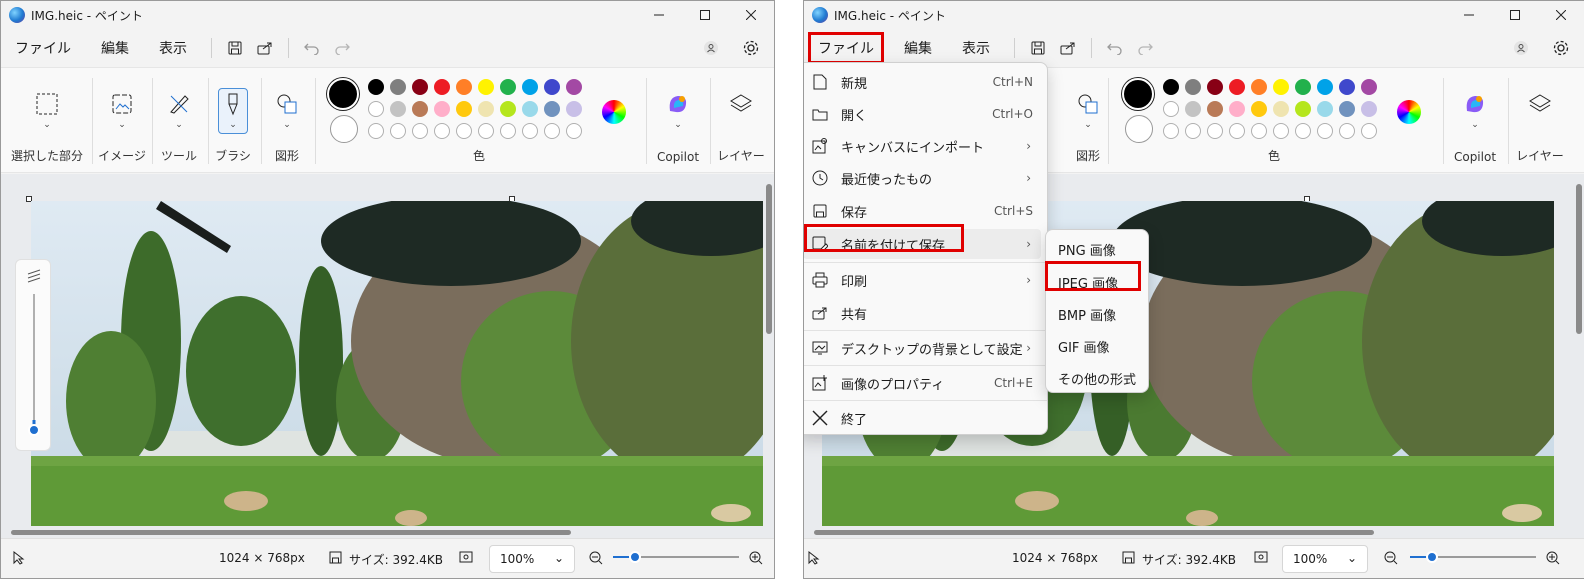  I want to click on group-shapes: ⌄ 図形, so click(287, 121).